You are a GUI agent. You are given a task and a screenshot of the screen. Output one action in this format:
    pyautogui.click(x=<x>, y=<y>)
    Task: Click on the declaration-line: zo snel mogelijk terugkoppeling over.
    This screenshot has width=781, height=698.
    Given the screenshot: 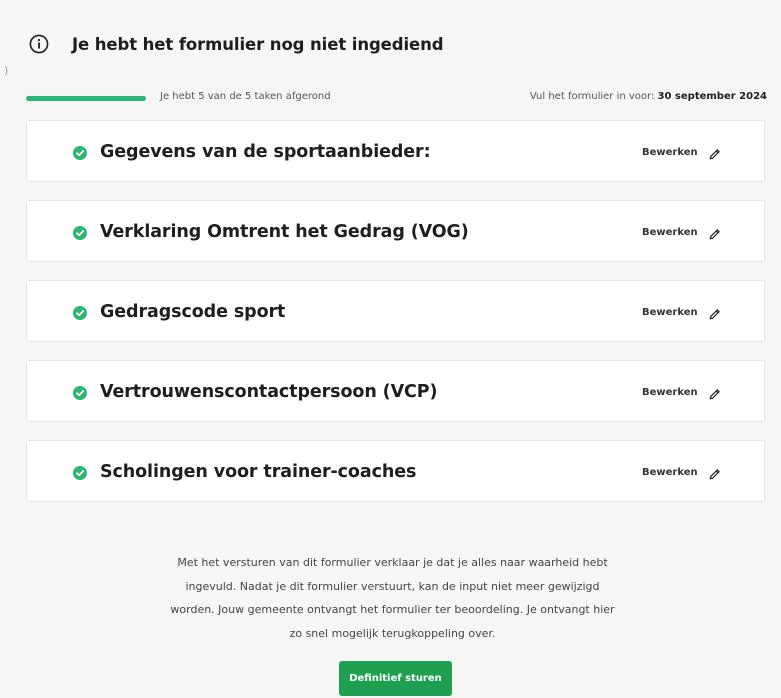 What is the action you would take?
    pyautogui.click(x=392, y=633)
    